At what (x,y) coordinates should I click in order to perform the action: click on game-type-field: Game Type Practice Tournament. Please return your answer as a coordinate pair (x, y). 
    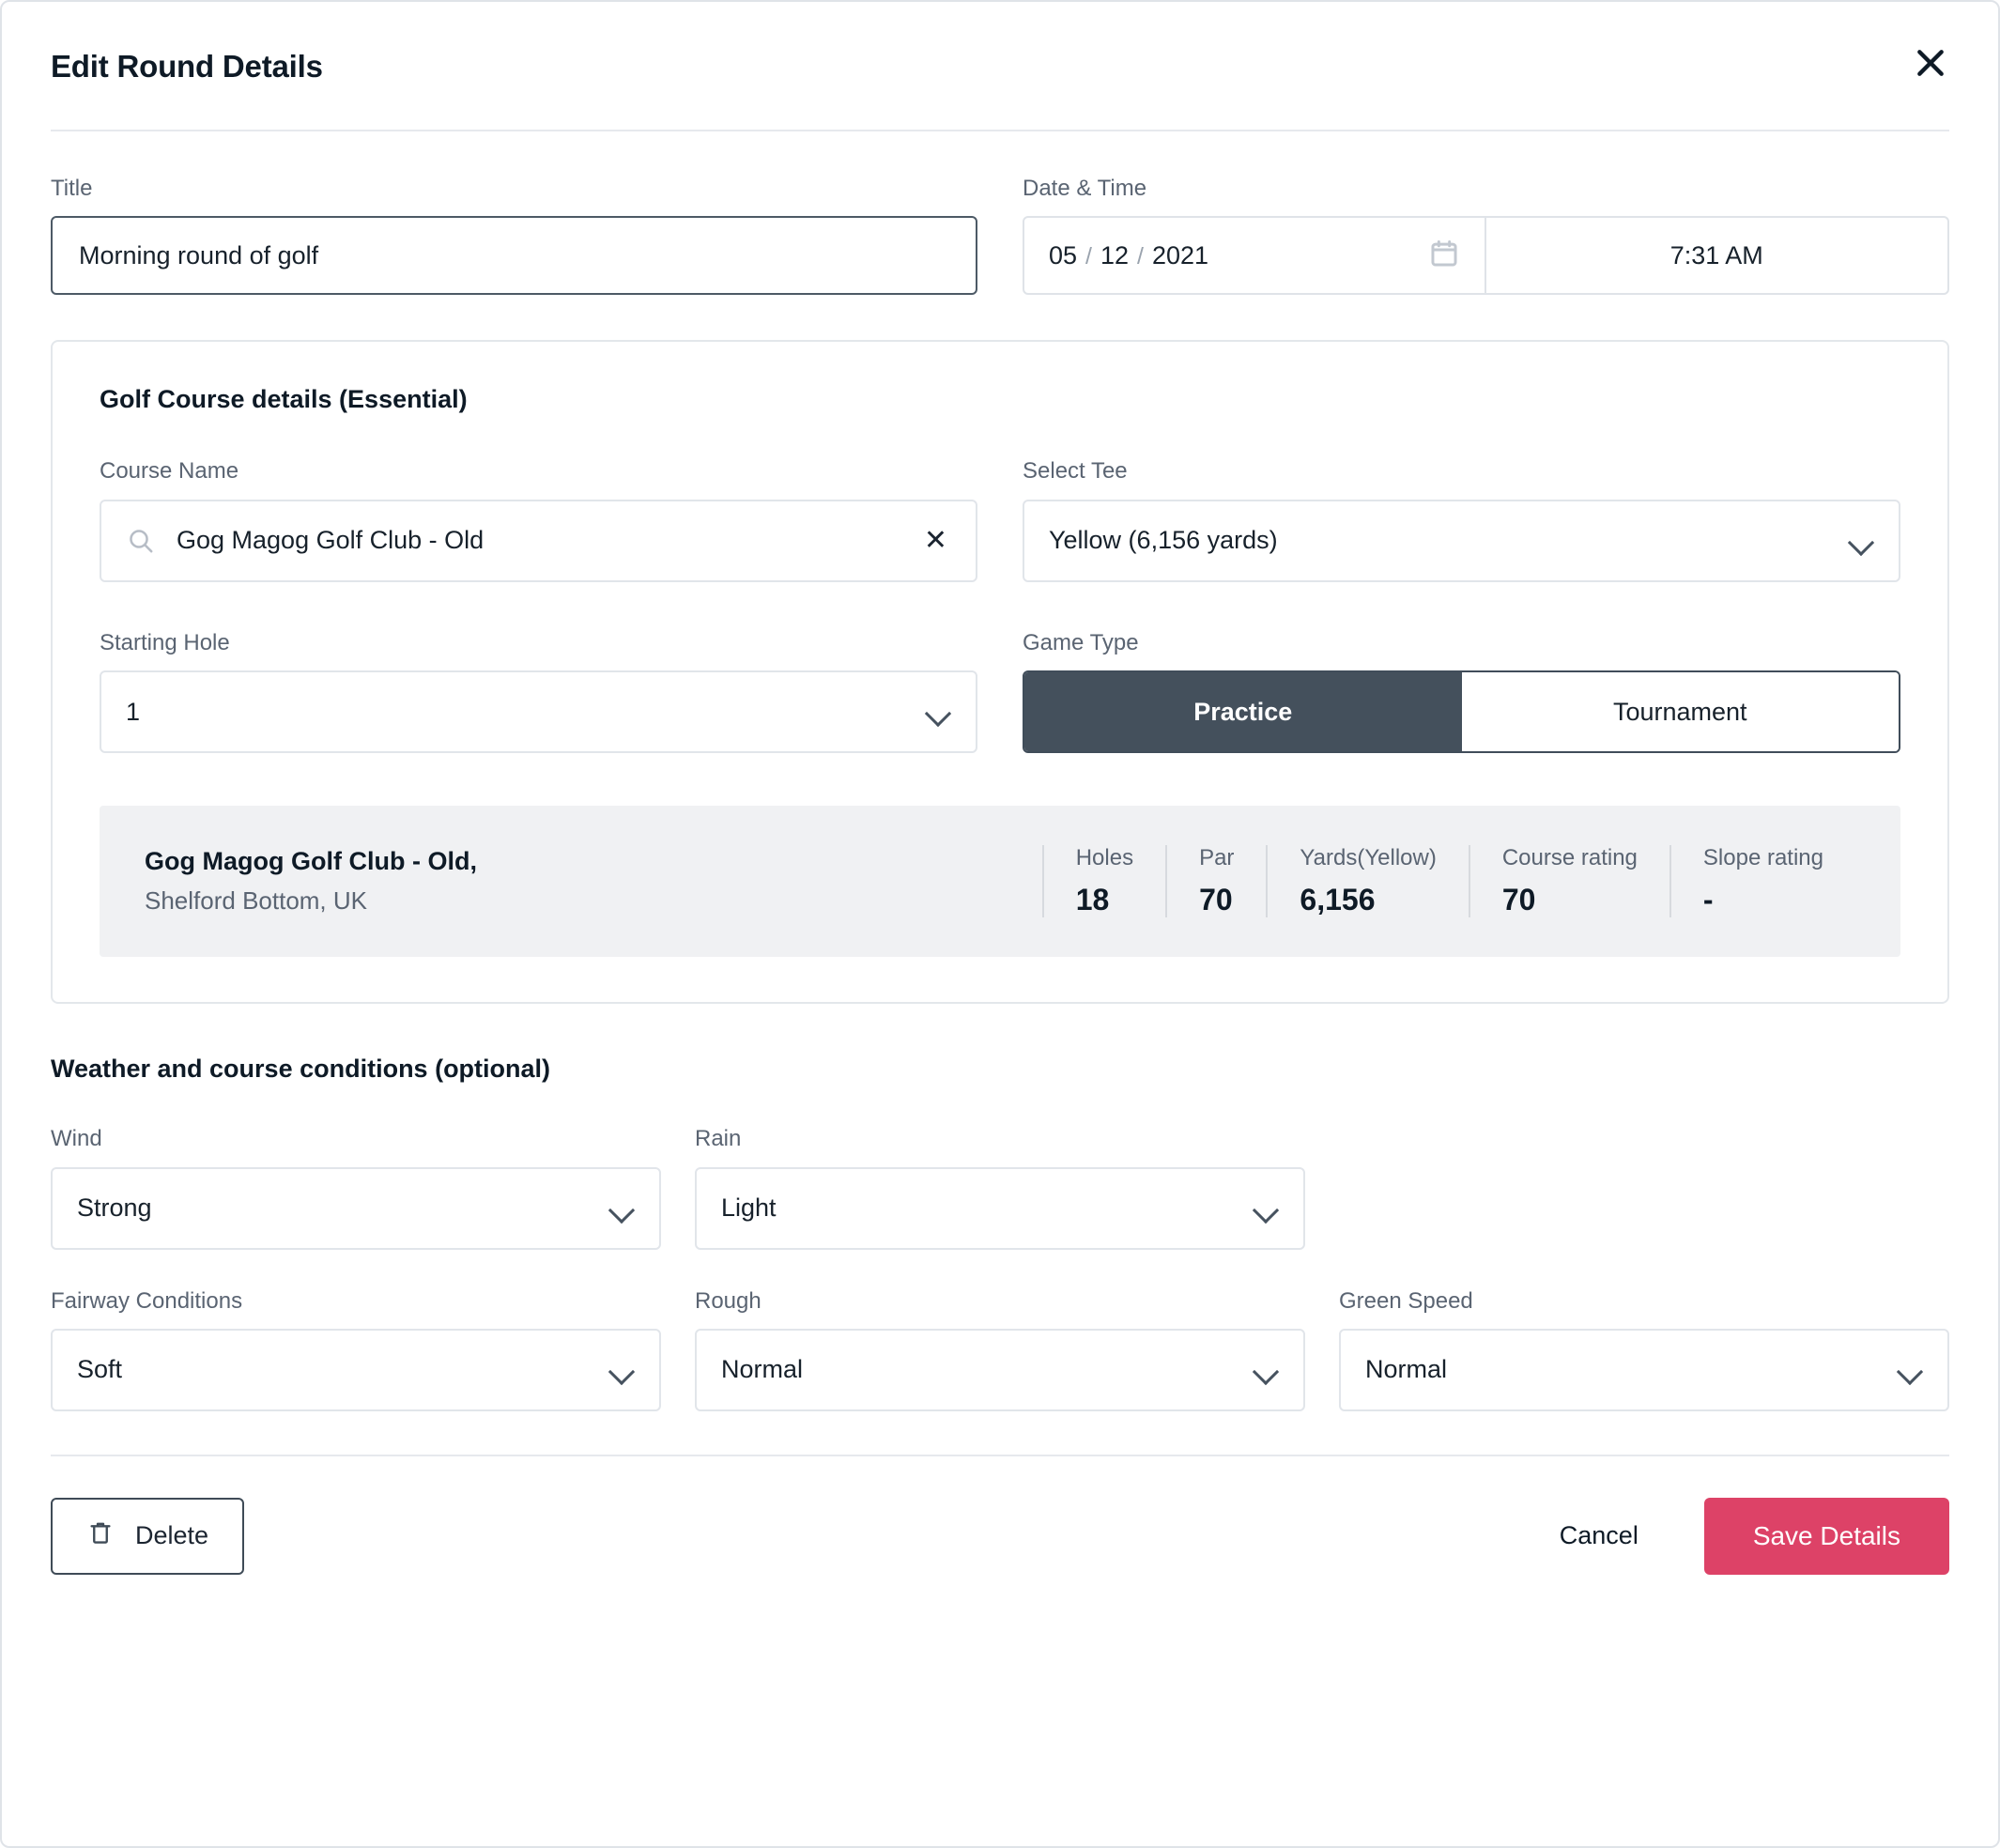
    Looking at the image, I should click on (1461, 691).